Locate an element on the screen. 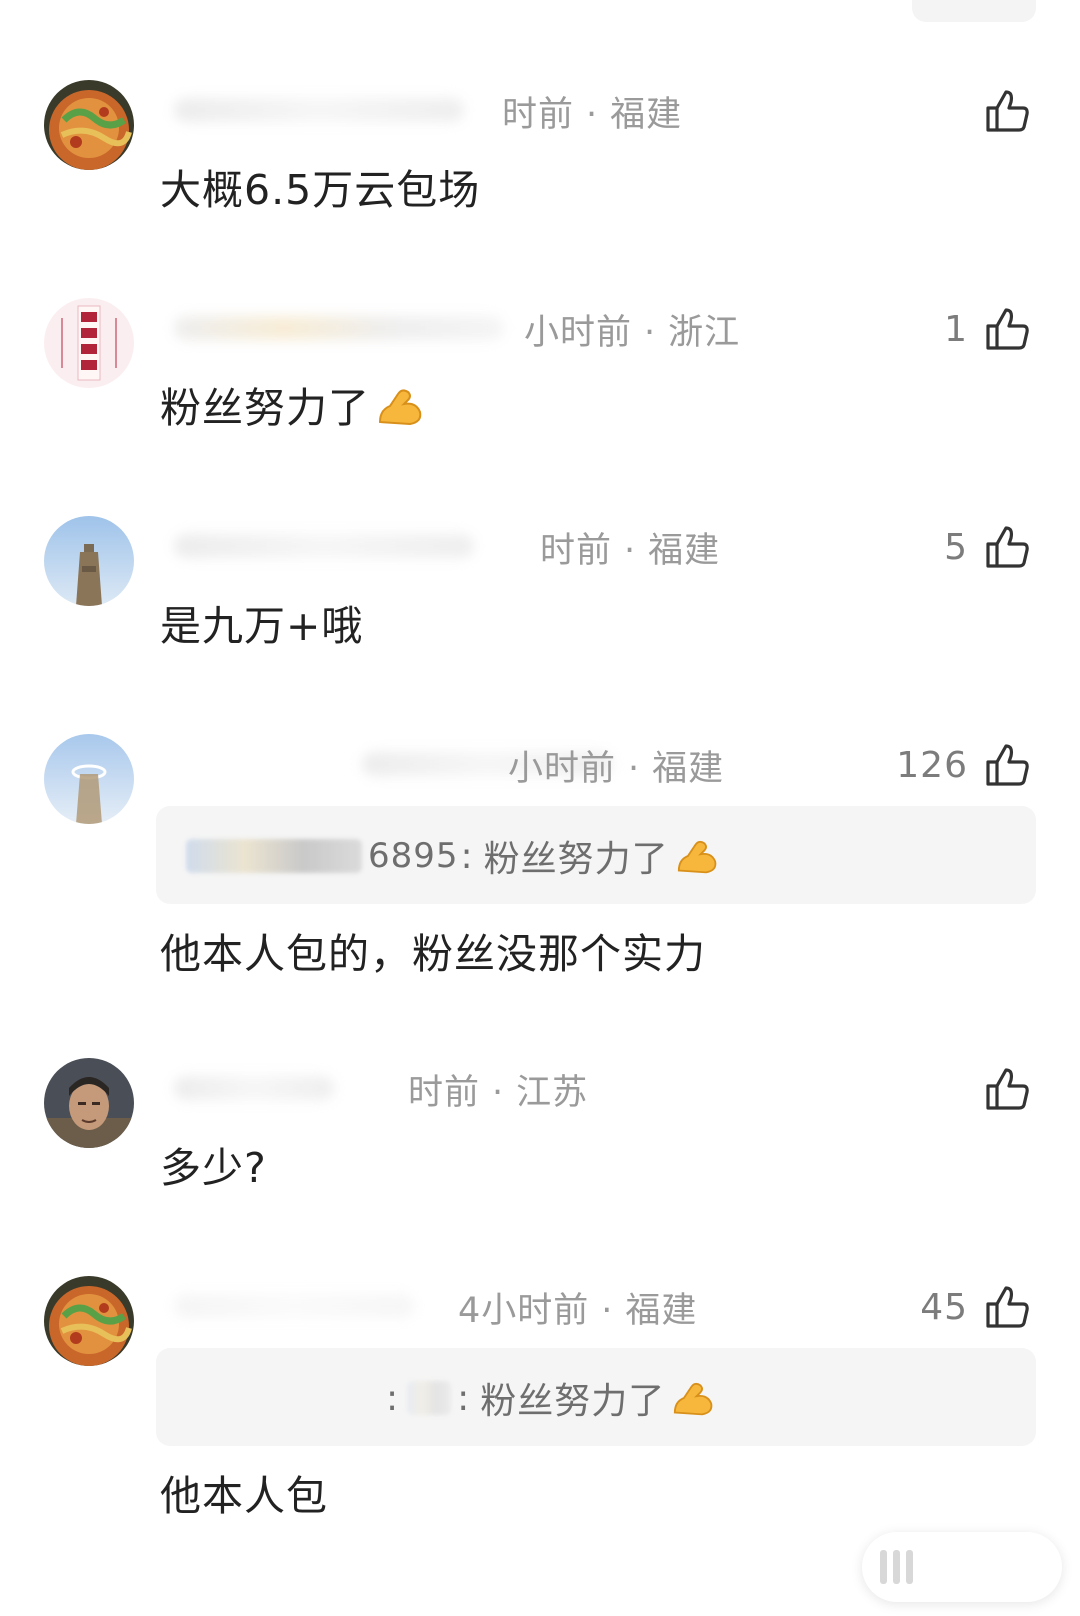 The image size is (1080, 1616). comment-meta: 时前 · 福建 5 is located at coordinates (597, 547).